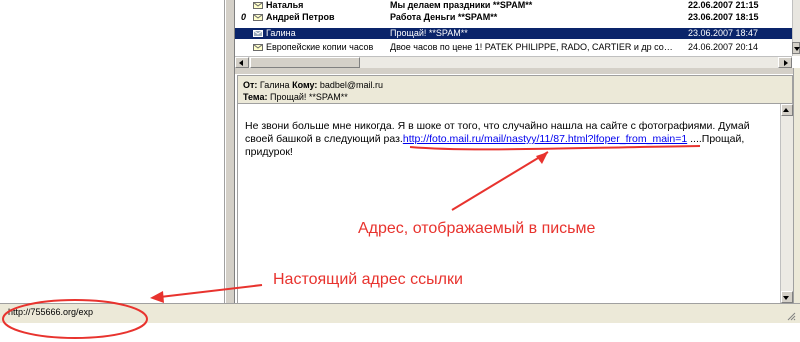 Image resolution: width=800 pixels, height=342 pixels. I want to click on message-subject: Мы делаем праздники **SPAM**, so click(461, 5).